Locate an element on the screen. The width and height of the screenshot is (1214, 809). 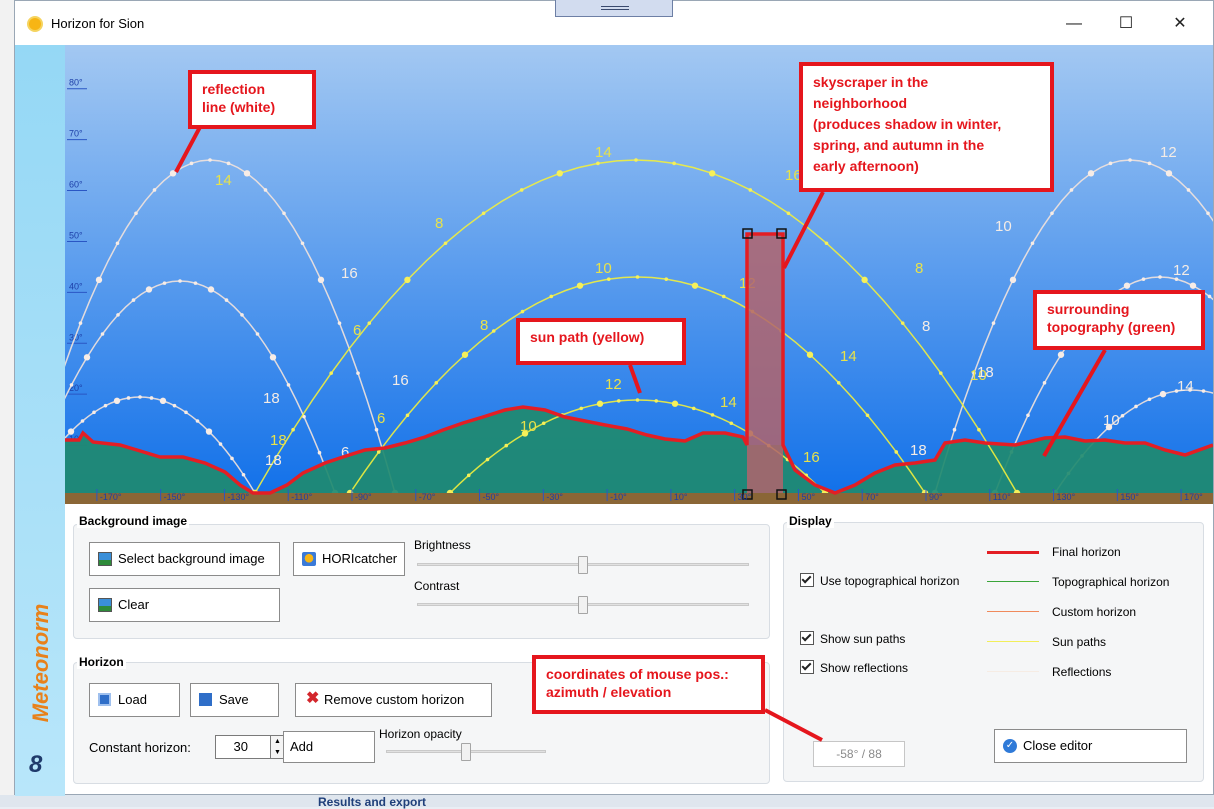
save-label: Save is located at coordinates (234, 699).